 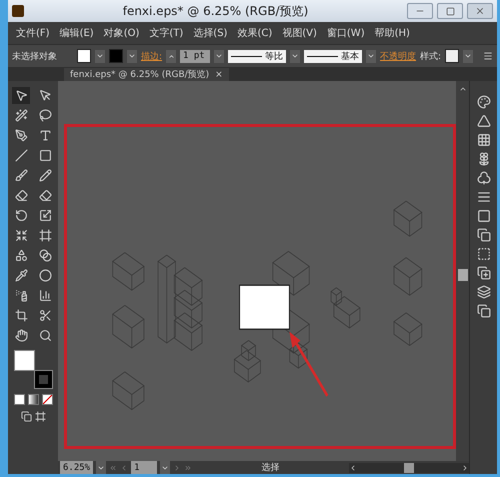 What do you see at coordinates (77, 33) in the screenshot?
I see `menu-item: 编辑(E)` at bounding box center [77, 33].